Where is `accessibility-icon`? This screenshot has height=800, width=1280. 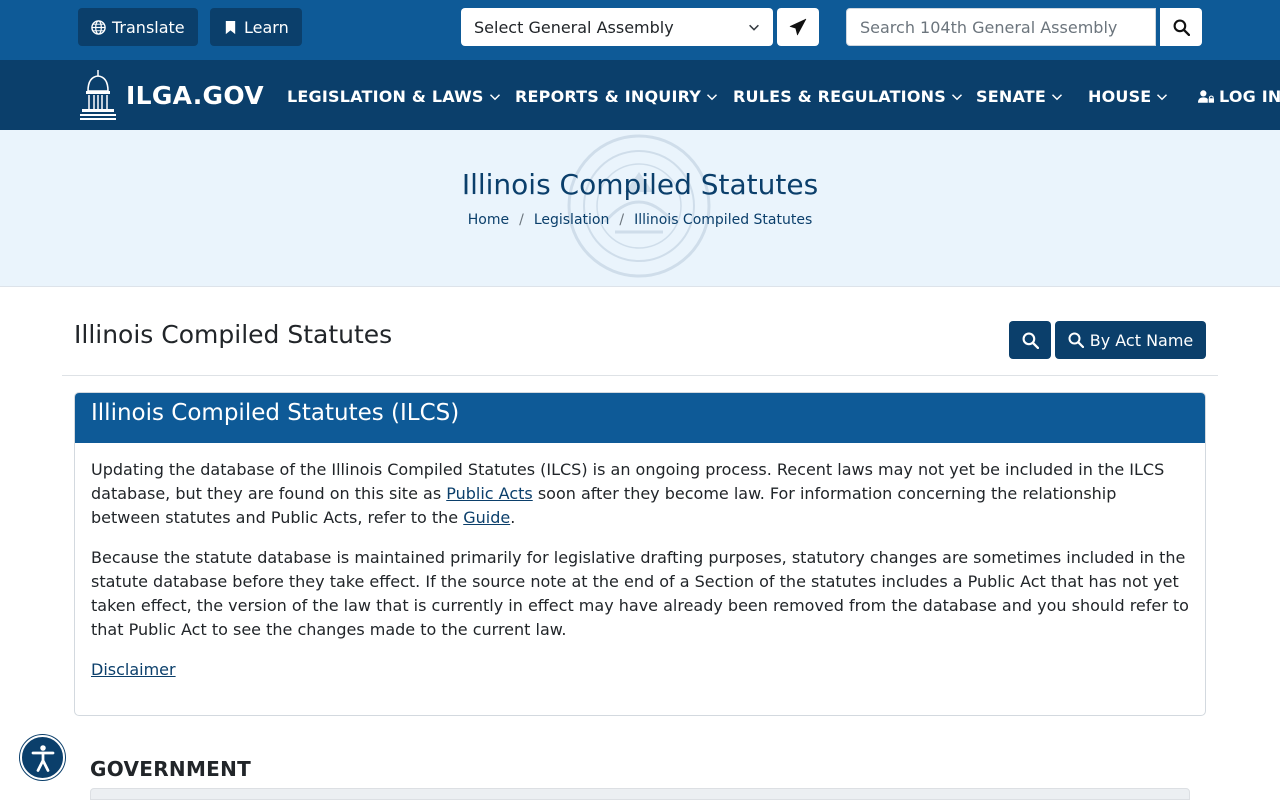 accessibility-icon is located at coordinates (42, 758).